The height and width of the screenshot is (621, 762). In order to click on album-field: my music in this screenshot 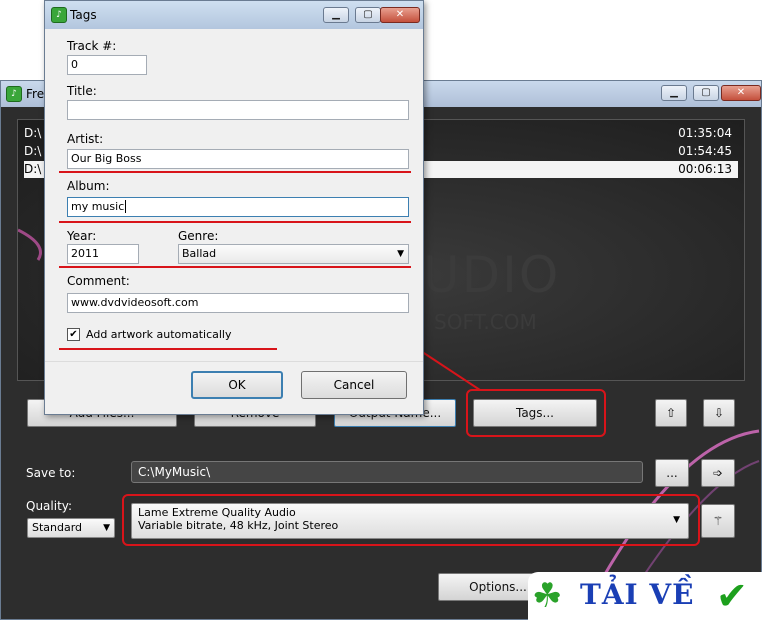, I will do `click(238, 207)`.